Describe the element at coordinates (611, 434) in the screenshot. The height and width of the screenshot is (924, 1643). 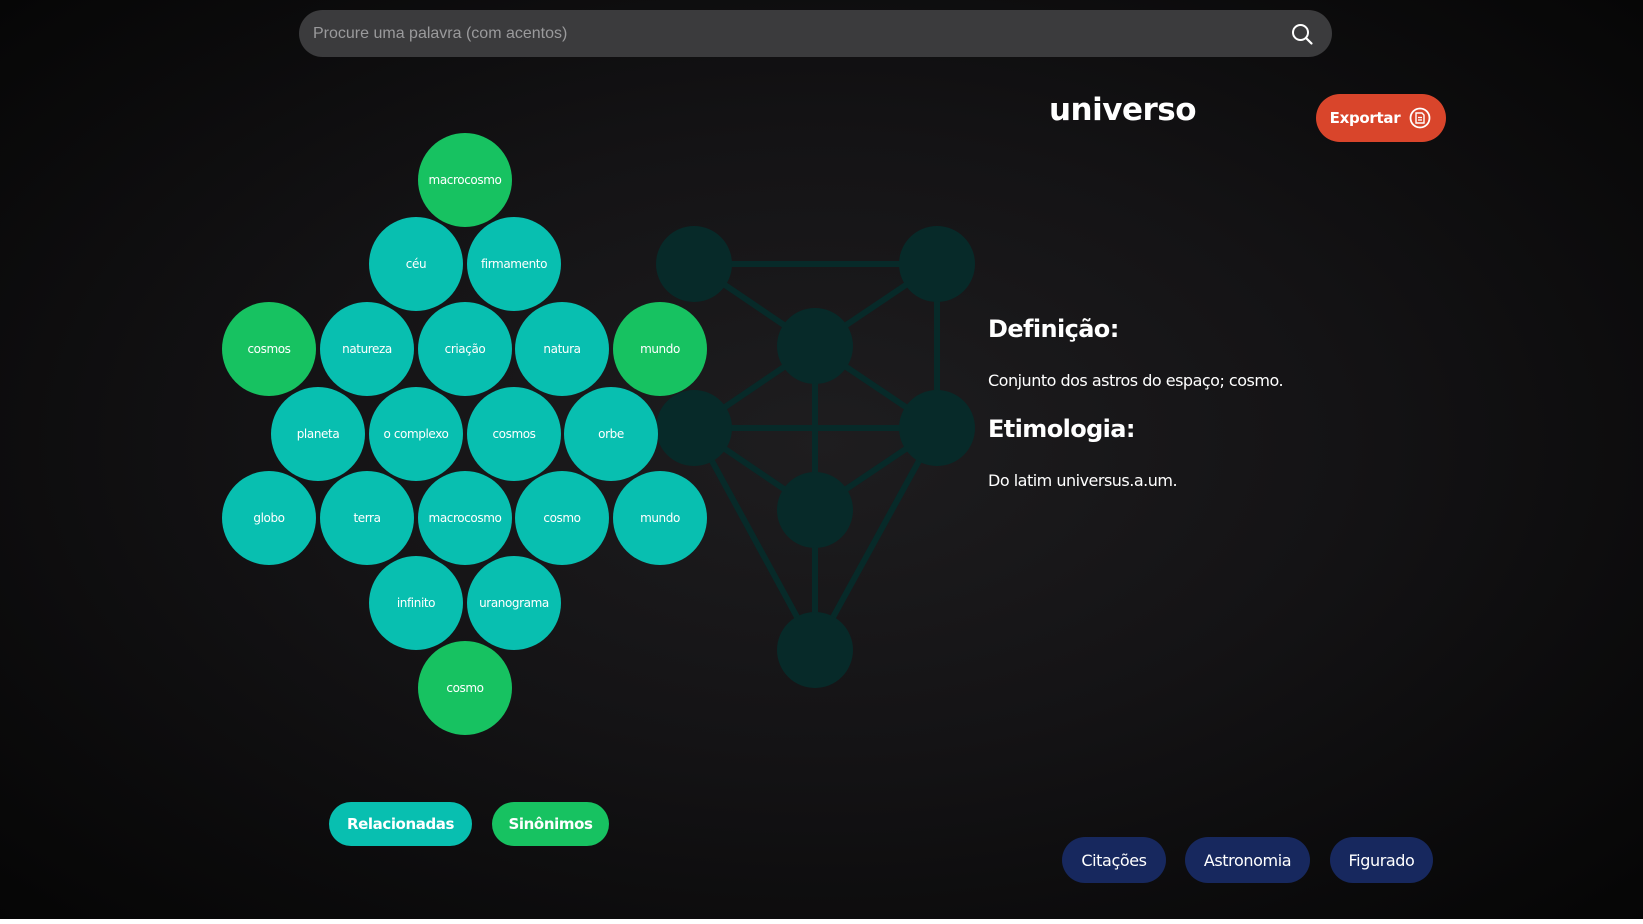
I see `word-bubble: orbe` at that location.